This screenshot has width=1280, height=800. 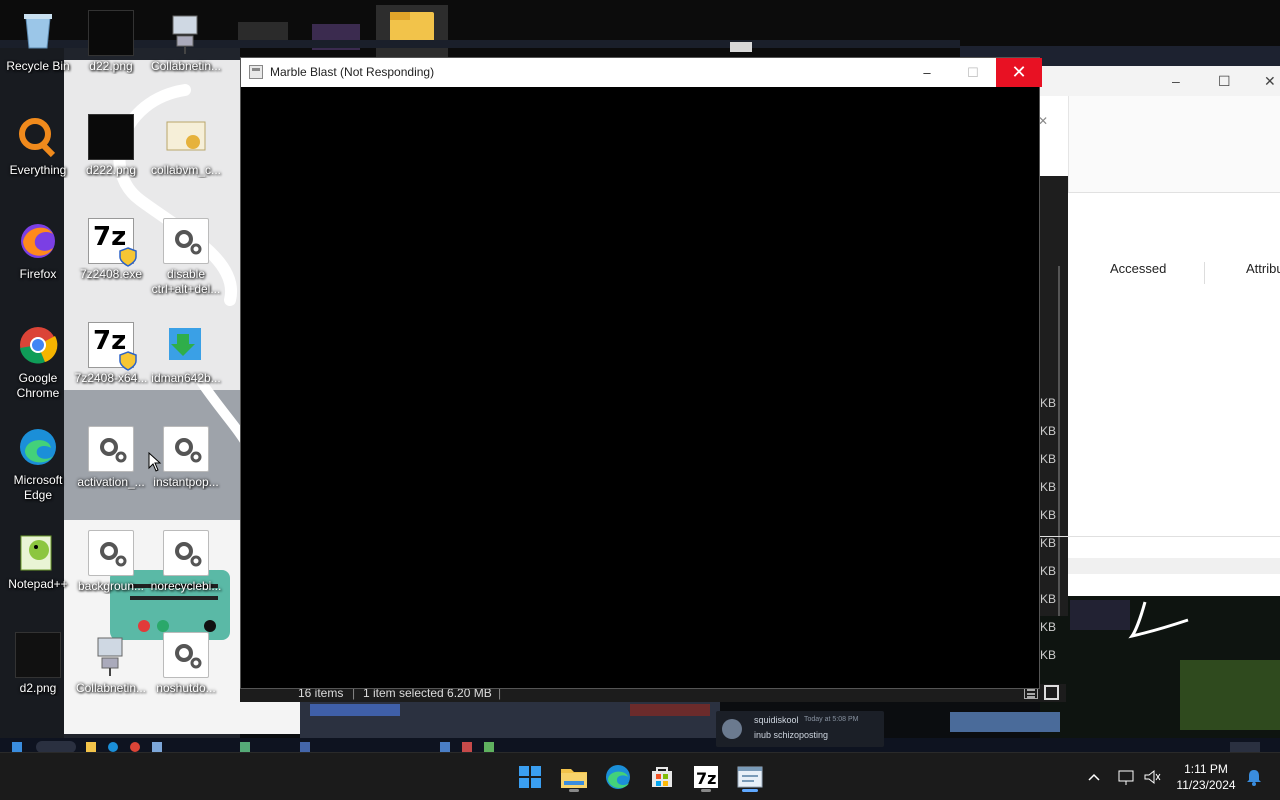 I want to click on recycle-bin-shortcut: Recycle Bin, so click(x=38, y=52).